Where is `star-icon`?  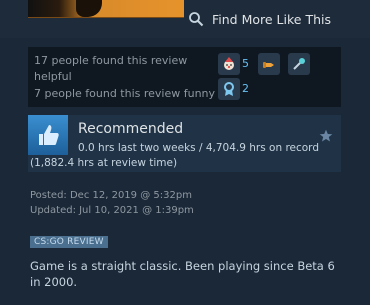 star-icon is located at coordinates (326, 137).